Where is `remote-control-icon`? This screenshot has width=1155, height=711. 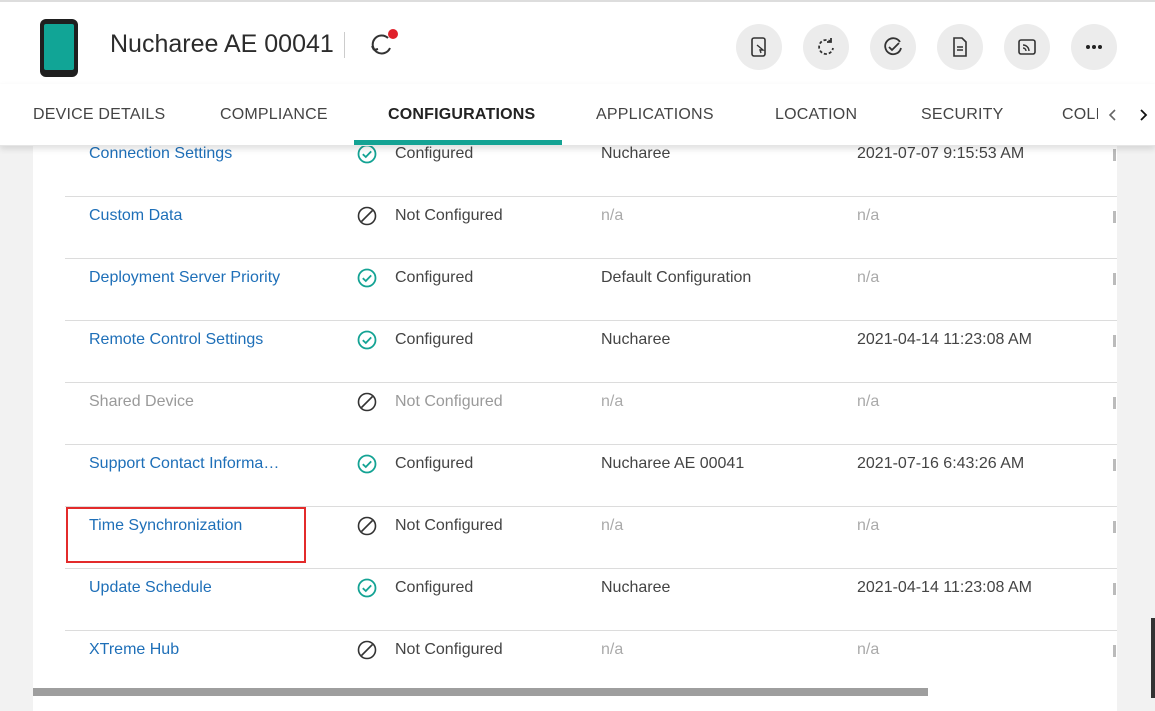 remote-control-icon is located at coordinates (758, 47).